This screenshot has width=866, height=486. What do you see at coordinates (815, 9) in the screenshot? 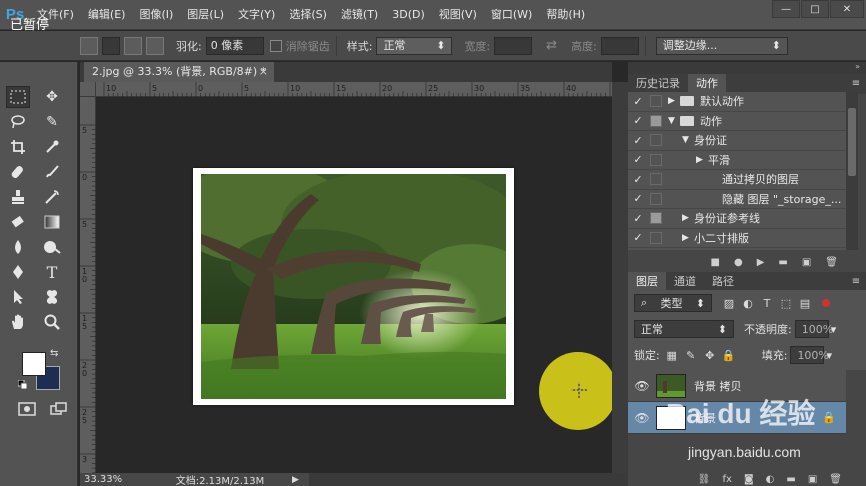
I see `maximize-button: □` at bounding box center [815, 9].